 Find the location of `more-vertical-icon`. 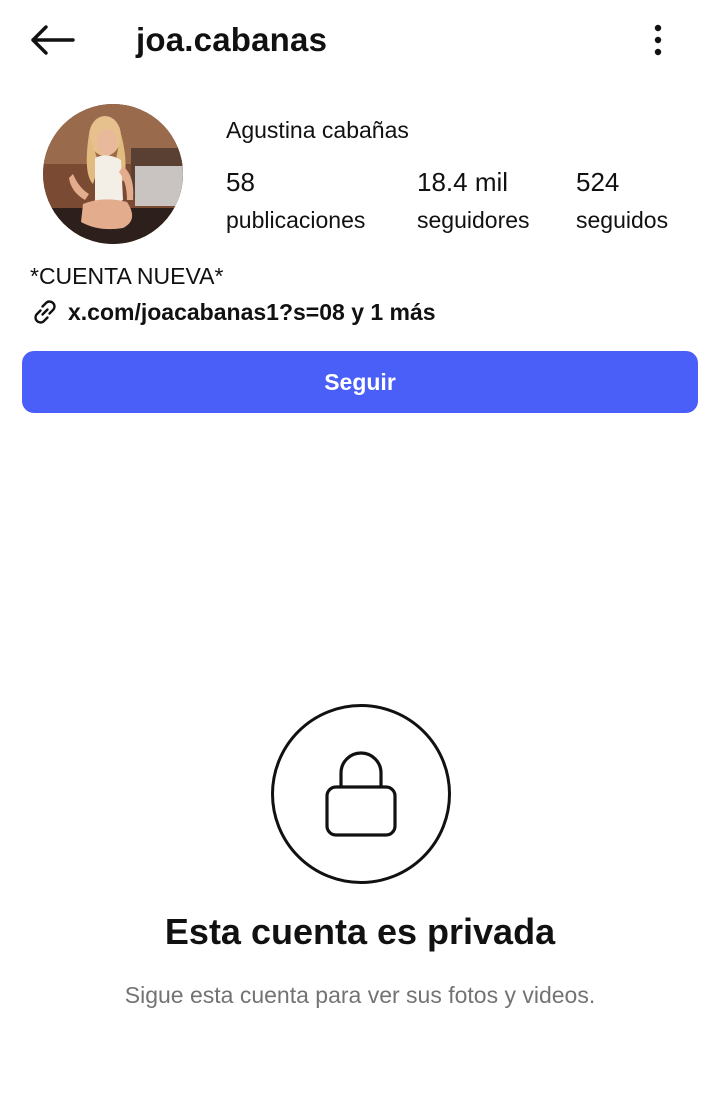

more-vertical-icon is located at coordinates (658, 40).